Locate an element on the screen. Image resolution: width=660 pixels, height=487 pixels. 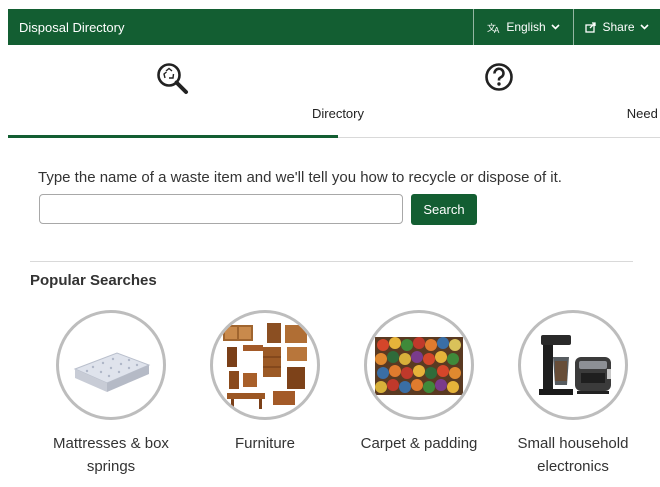
search-button: Search is located at coordinates (444, 209).